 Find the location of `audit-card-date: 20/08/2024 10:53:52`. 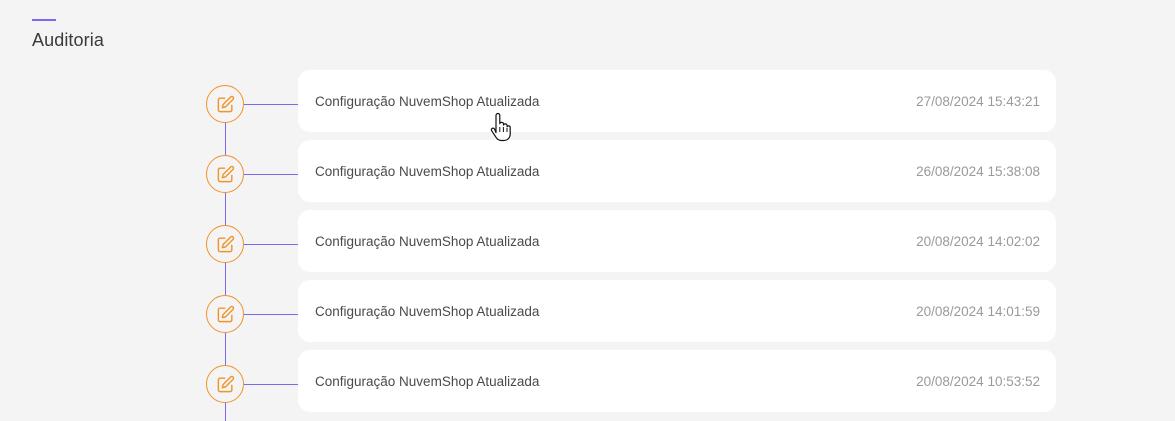

audit-card-date: 20/08/2024 10:53:52 is located at coordinates (978, 381).